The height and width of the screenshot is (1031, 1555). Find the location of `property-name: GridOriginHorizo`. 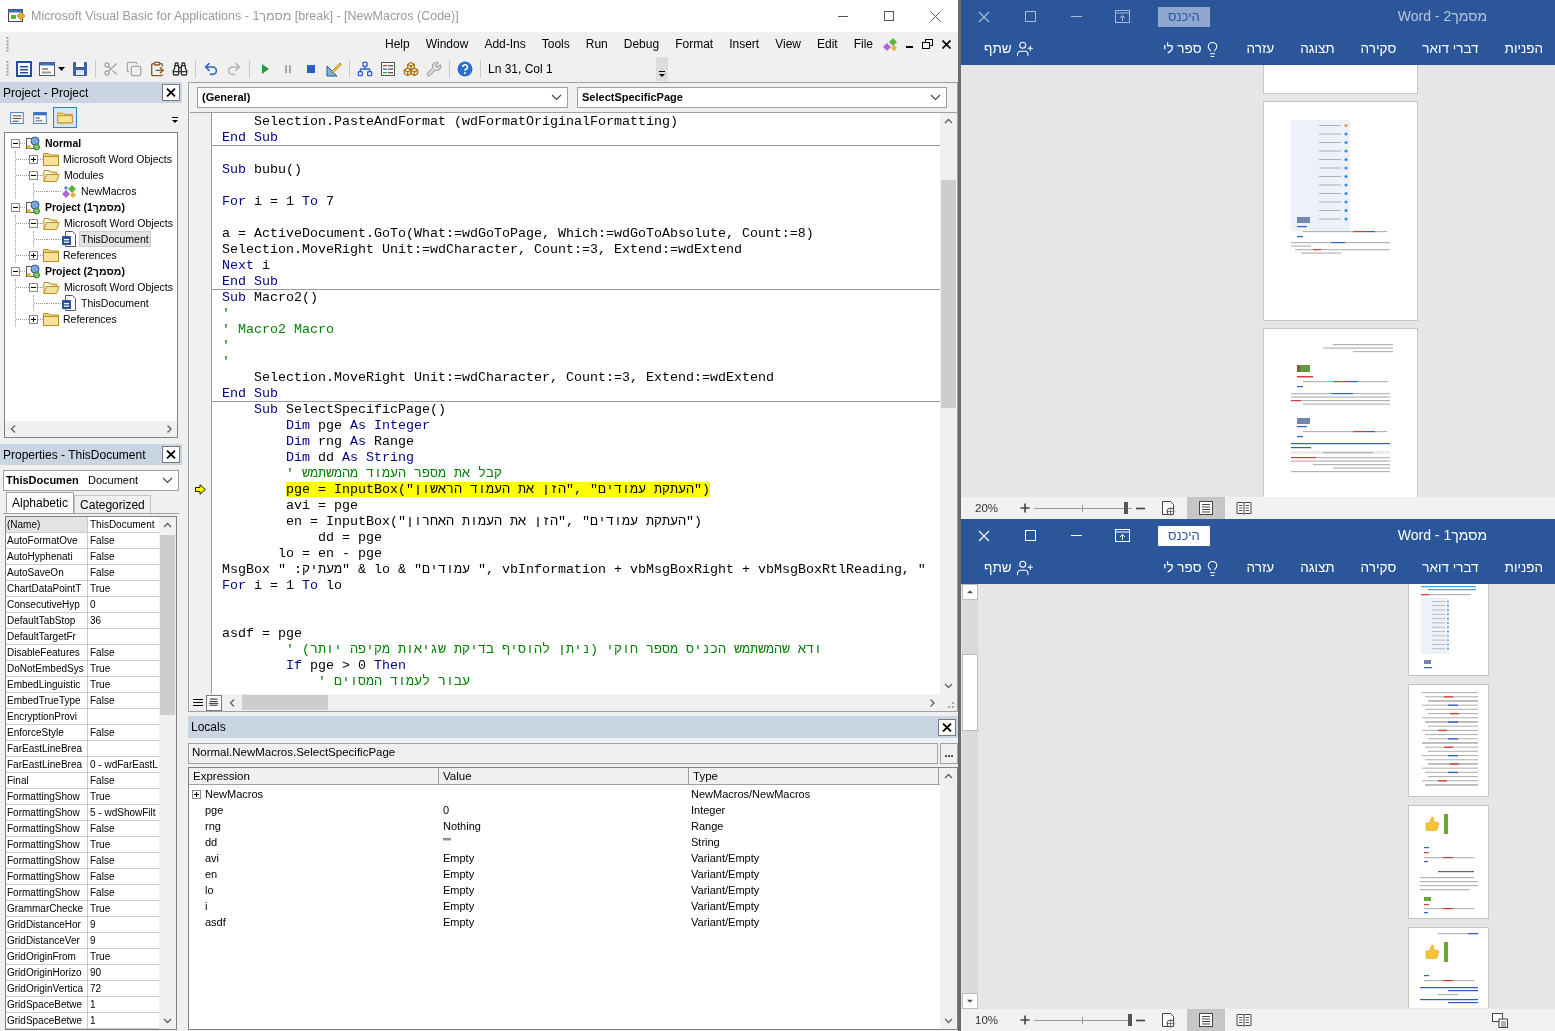

property-name: GridOriginHorizo is located at coordinates (47, 972).